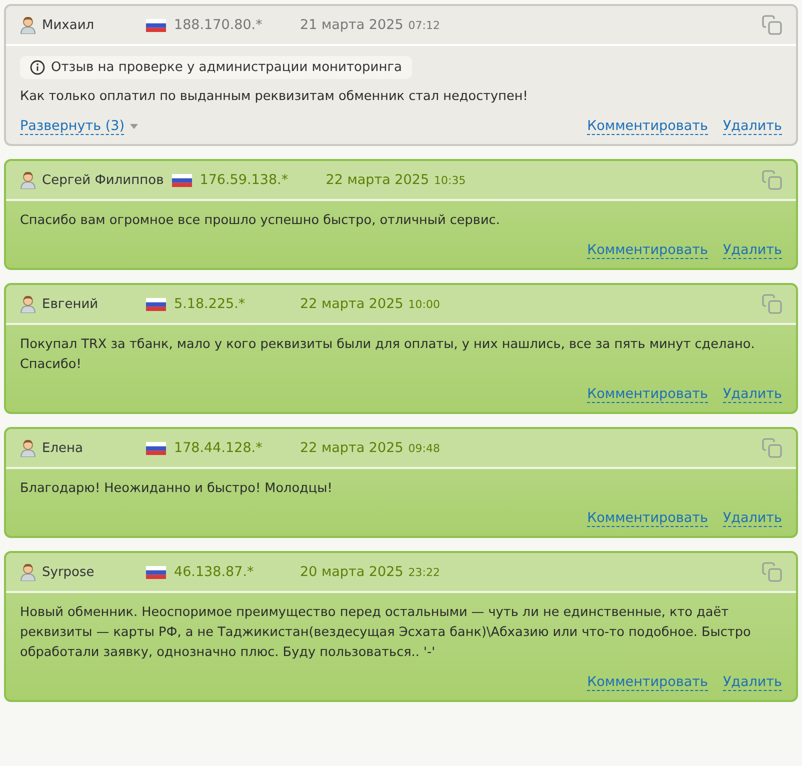 Image resolution: width=802 pixels, height=766 pixels. What do you see at coordinates (219, 25) in the screenshot?
I see `ip-address: 188.170.80.*` at bounding box center [219, 25].